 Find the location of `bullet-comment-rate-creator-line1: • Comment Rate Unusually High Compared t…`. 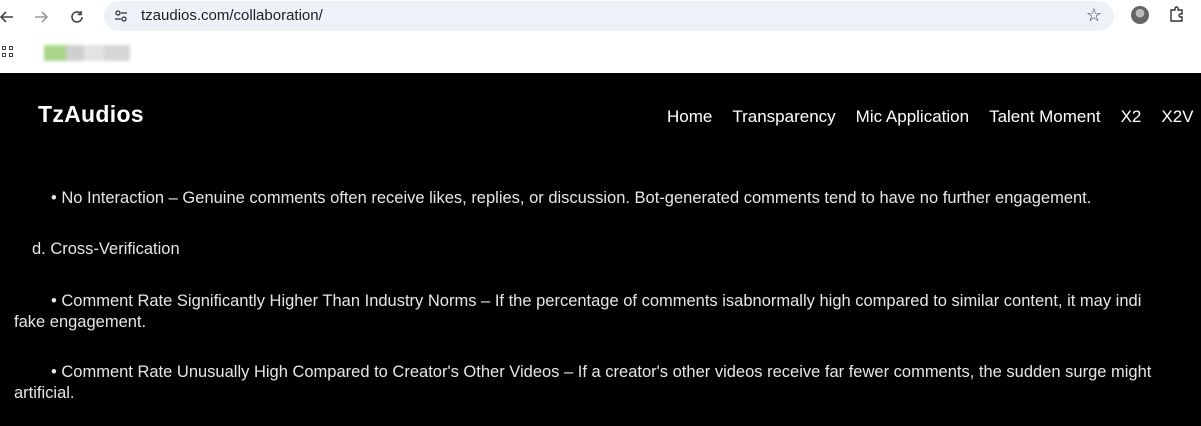

bullet-comment-rate-creator-line1: • Comment Rate Unusually High Compared t… is located at coordinates (601, 372).